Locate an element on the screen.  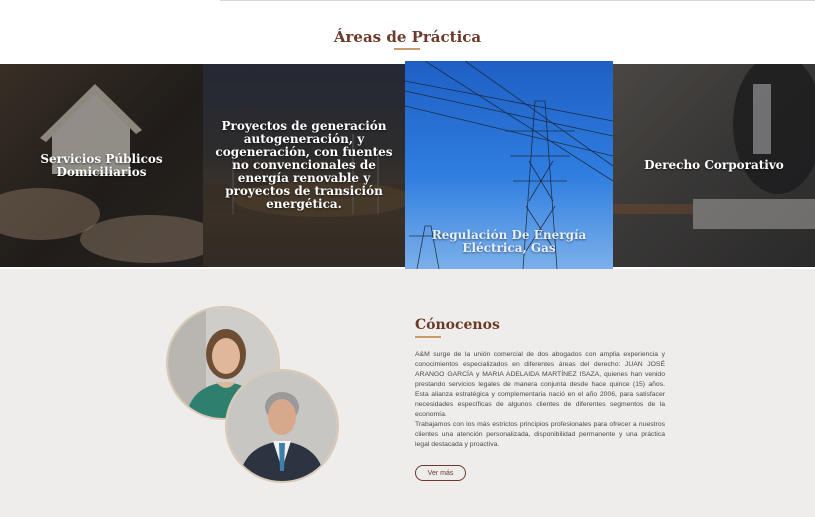
man-portrait-image is located at coordinates (282, 426).